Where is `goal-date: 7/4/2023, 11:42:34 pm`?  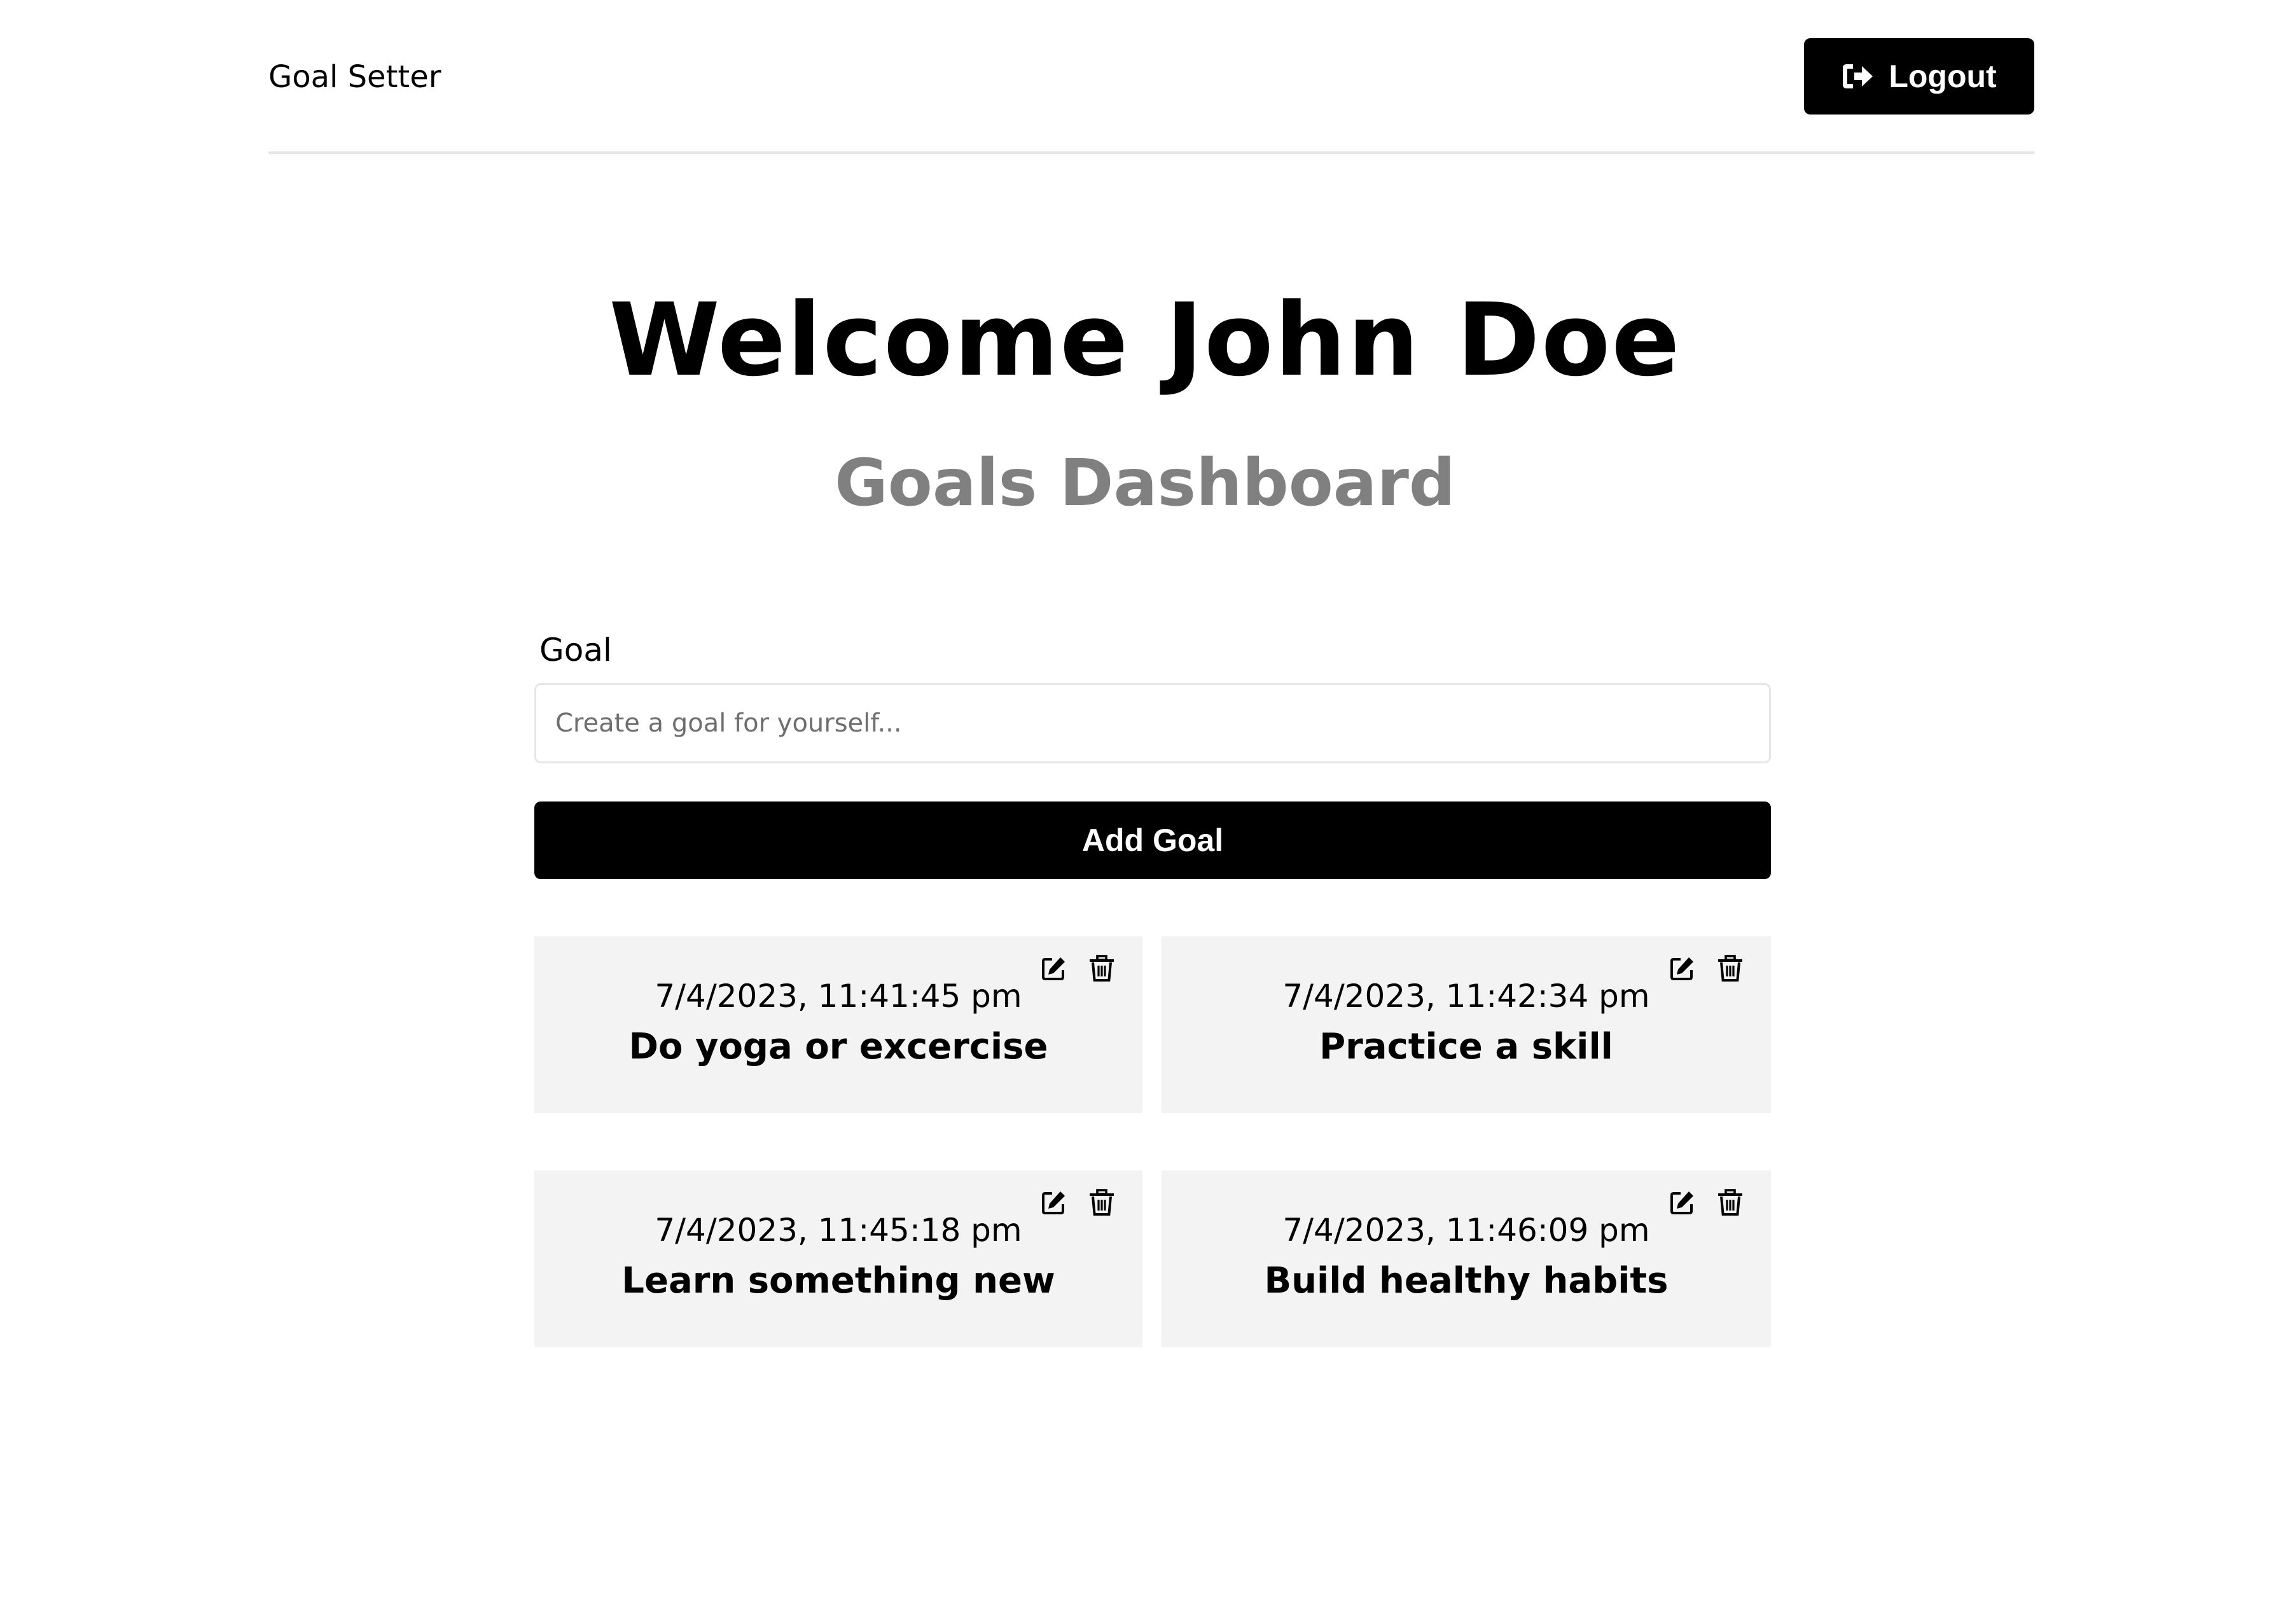
goal-date: 7/4/2023, 11:42:34 pm is located at coordinates (1466, 996).